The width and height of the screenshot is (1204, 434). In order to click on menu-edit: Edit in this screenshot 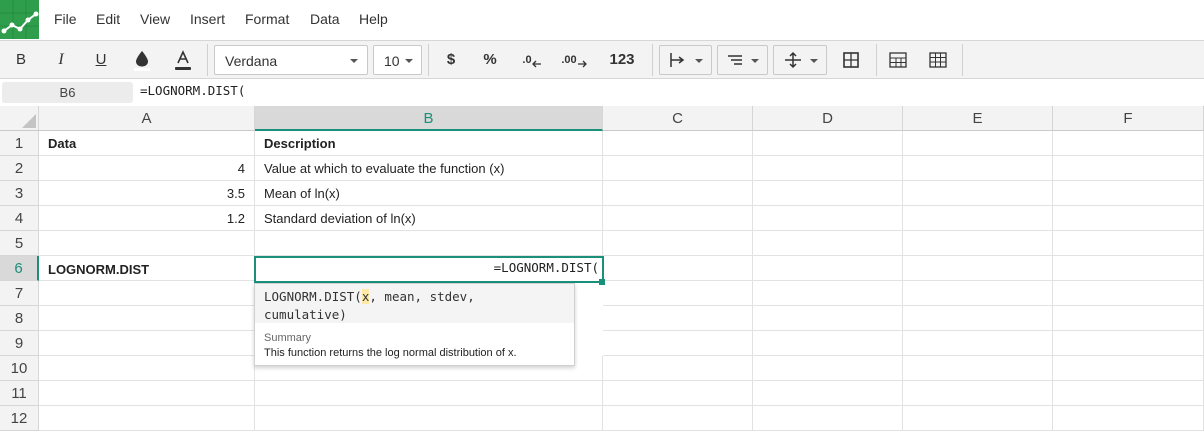, I will do `click(108, 19)`.